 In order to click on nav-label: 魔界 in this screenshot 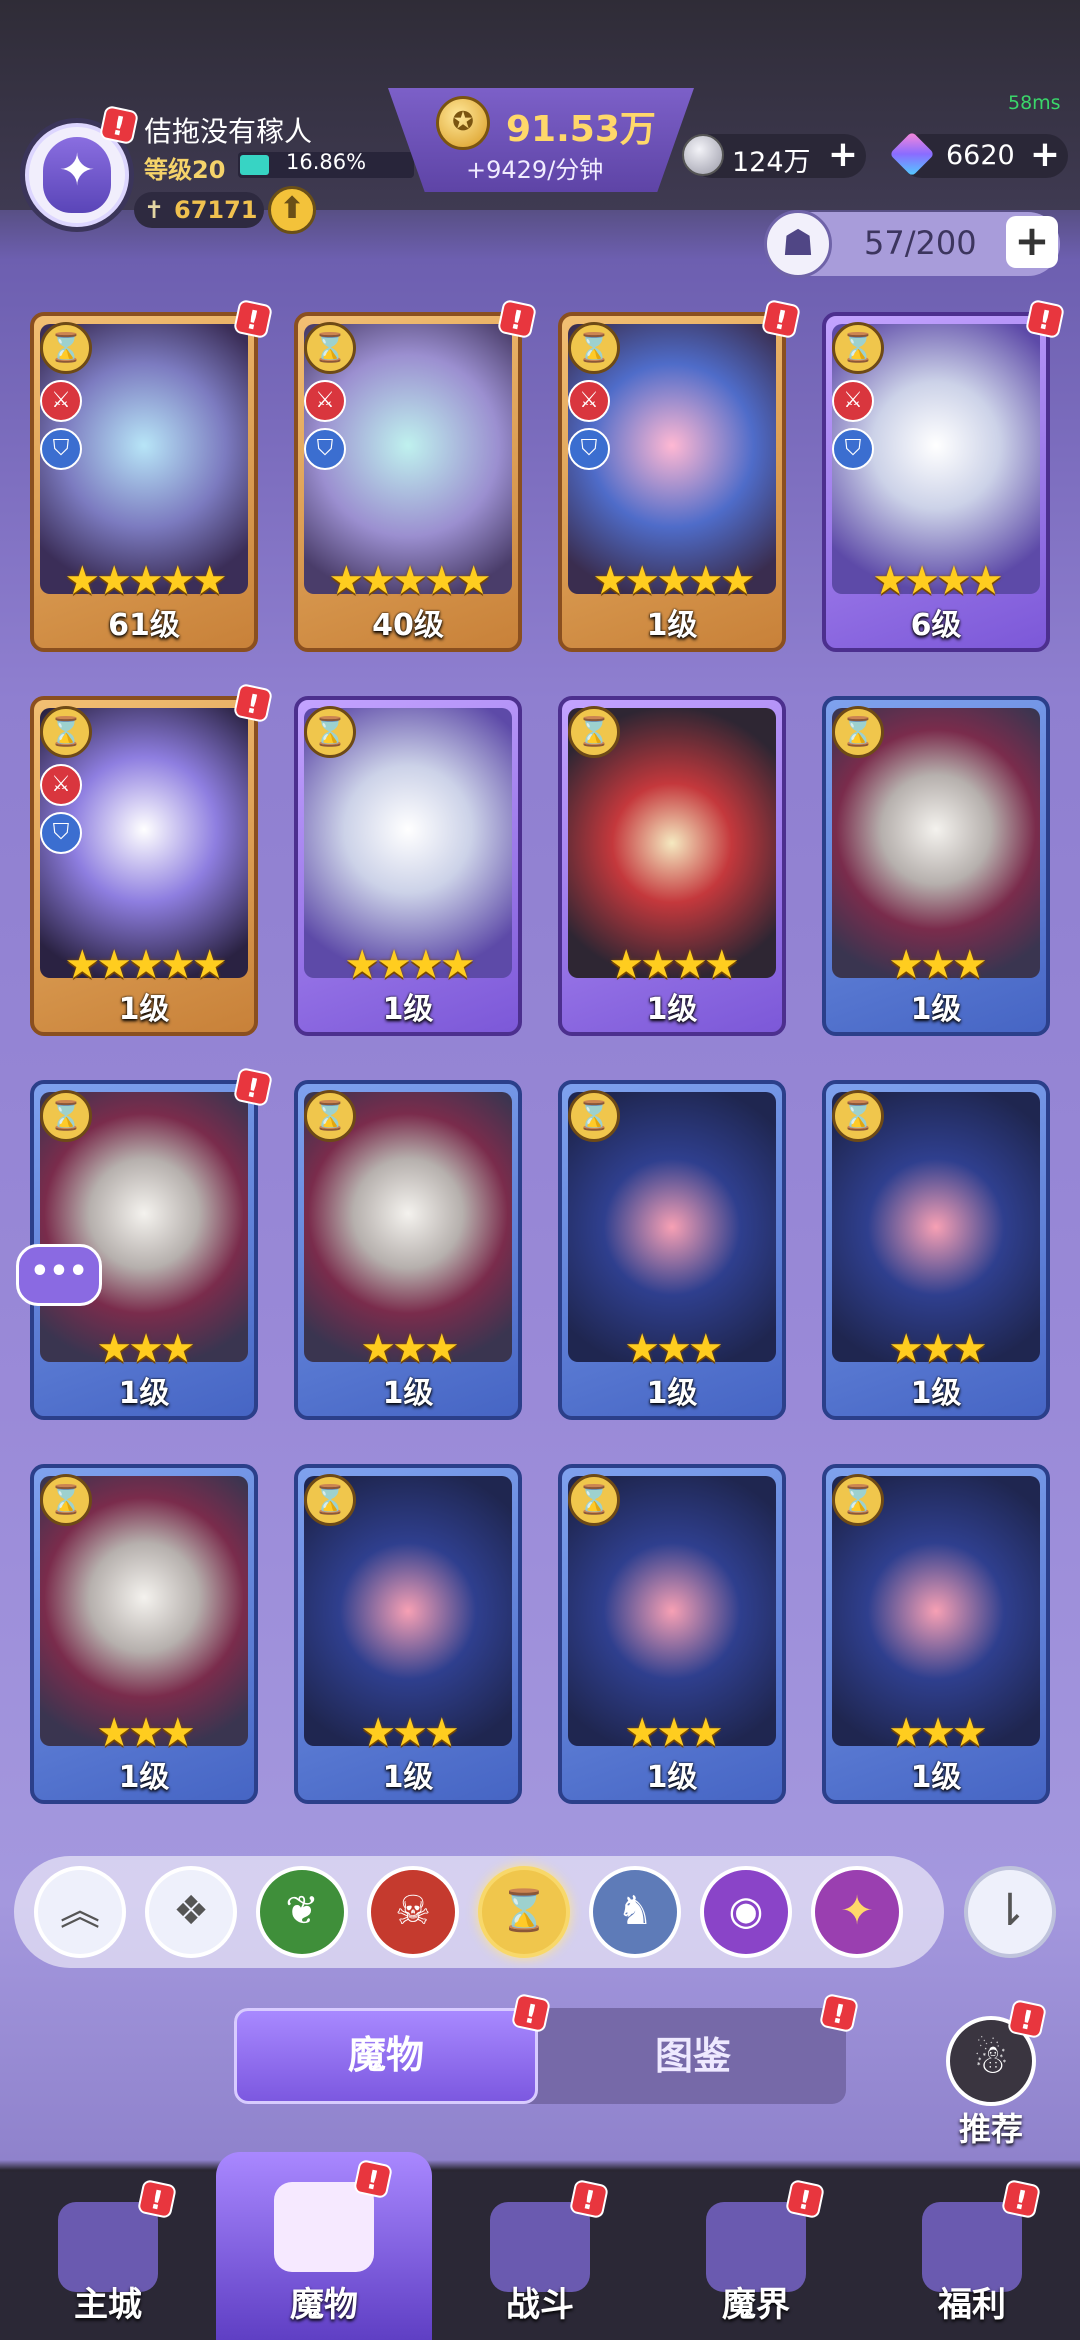, I will do `click(756, 2305)`.